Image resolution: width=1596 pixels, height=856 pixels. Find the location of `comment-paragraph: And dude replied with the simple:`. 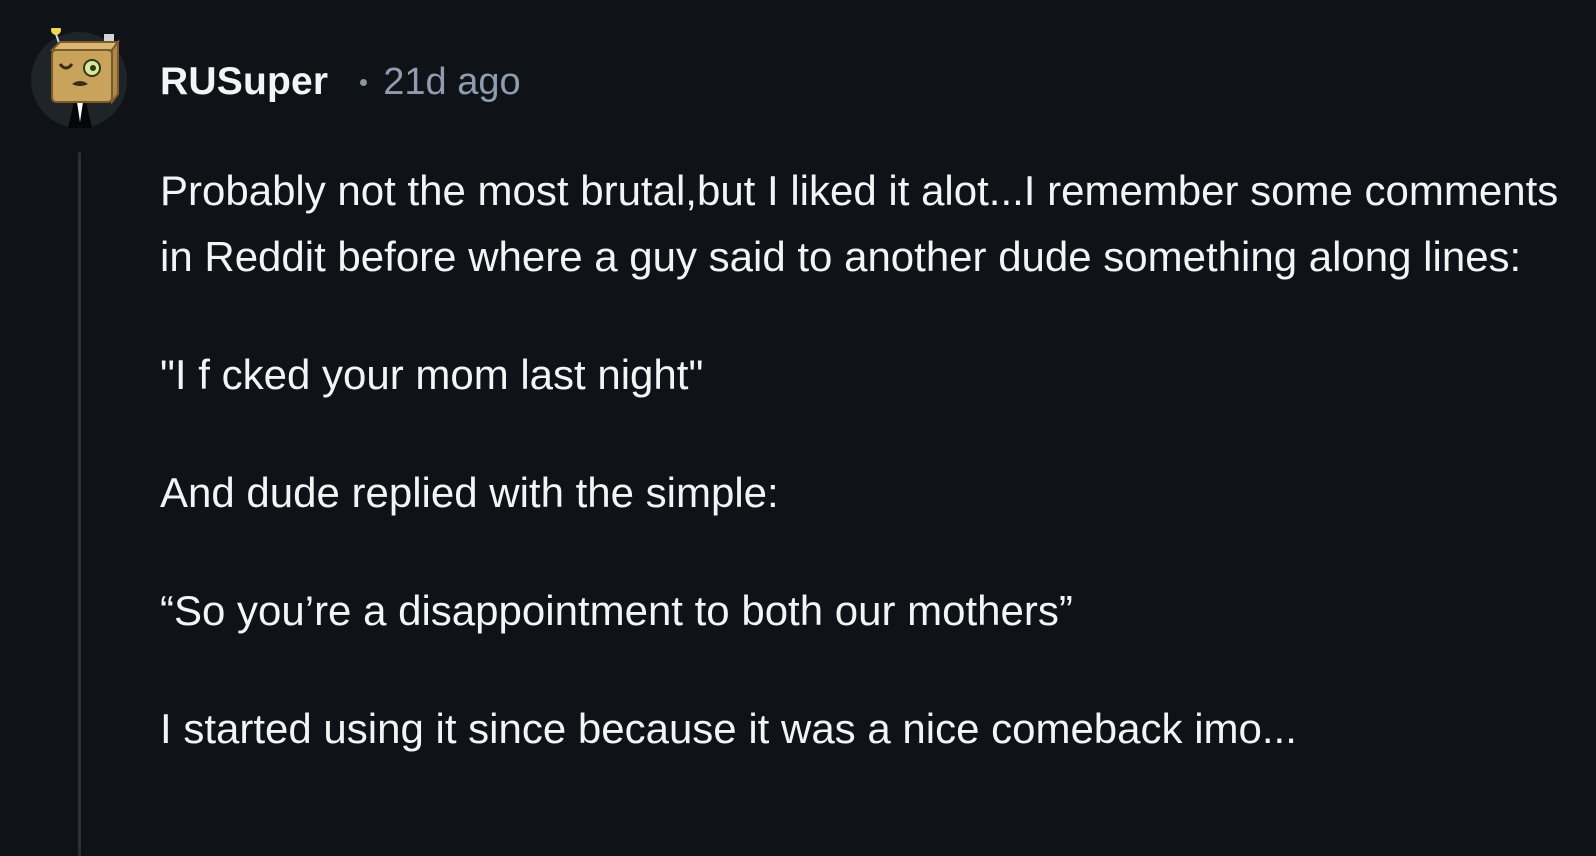

comment-paragraph: And dude replied with the simple: is located at coordinates (469, 492).